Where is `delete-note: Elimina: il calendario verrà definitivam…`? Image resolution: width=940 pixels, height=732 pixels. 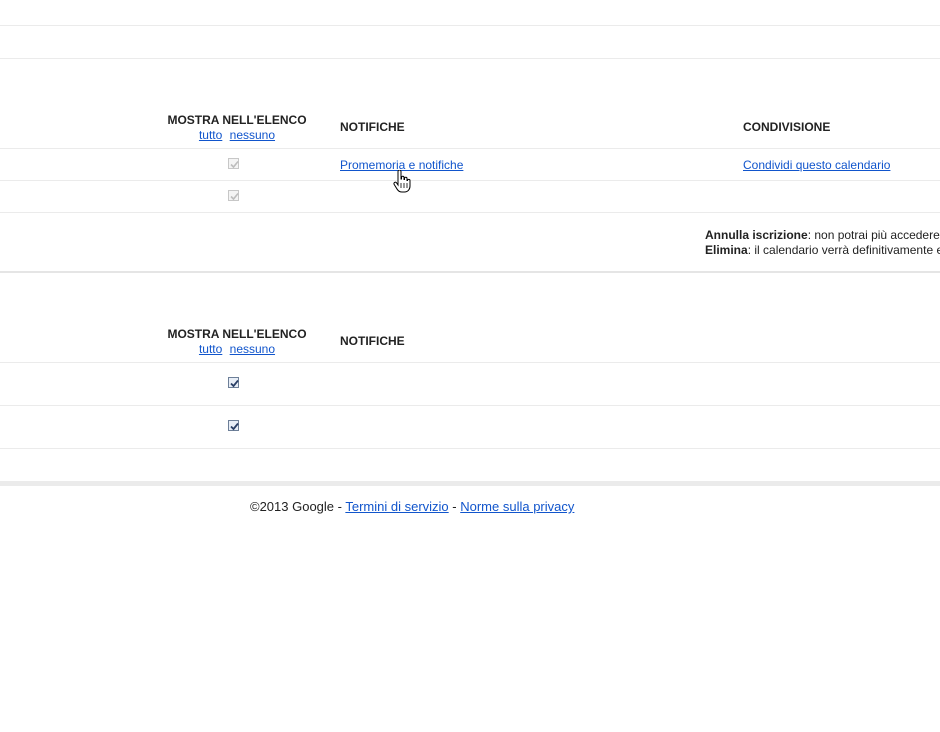
delete-note: Elimina: il calendario verrà definitivam… is located at coordinates (822, 250).